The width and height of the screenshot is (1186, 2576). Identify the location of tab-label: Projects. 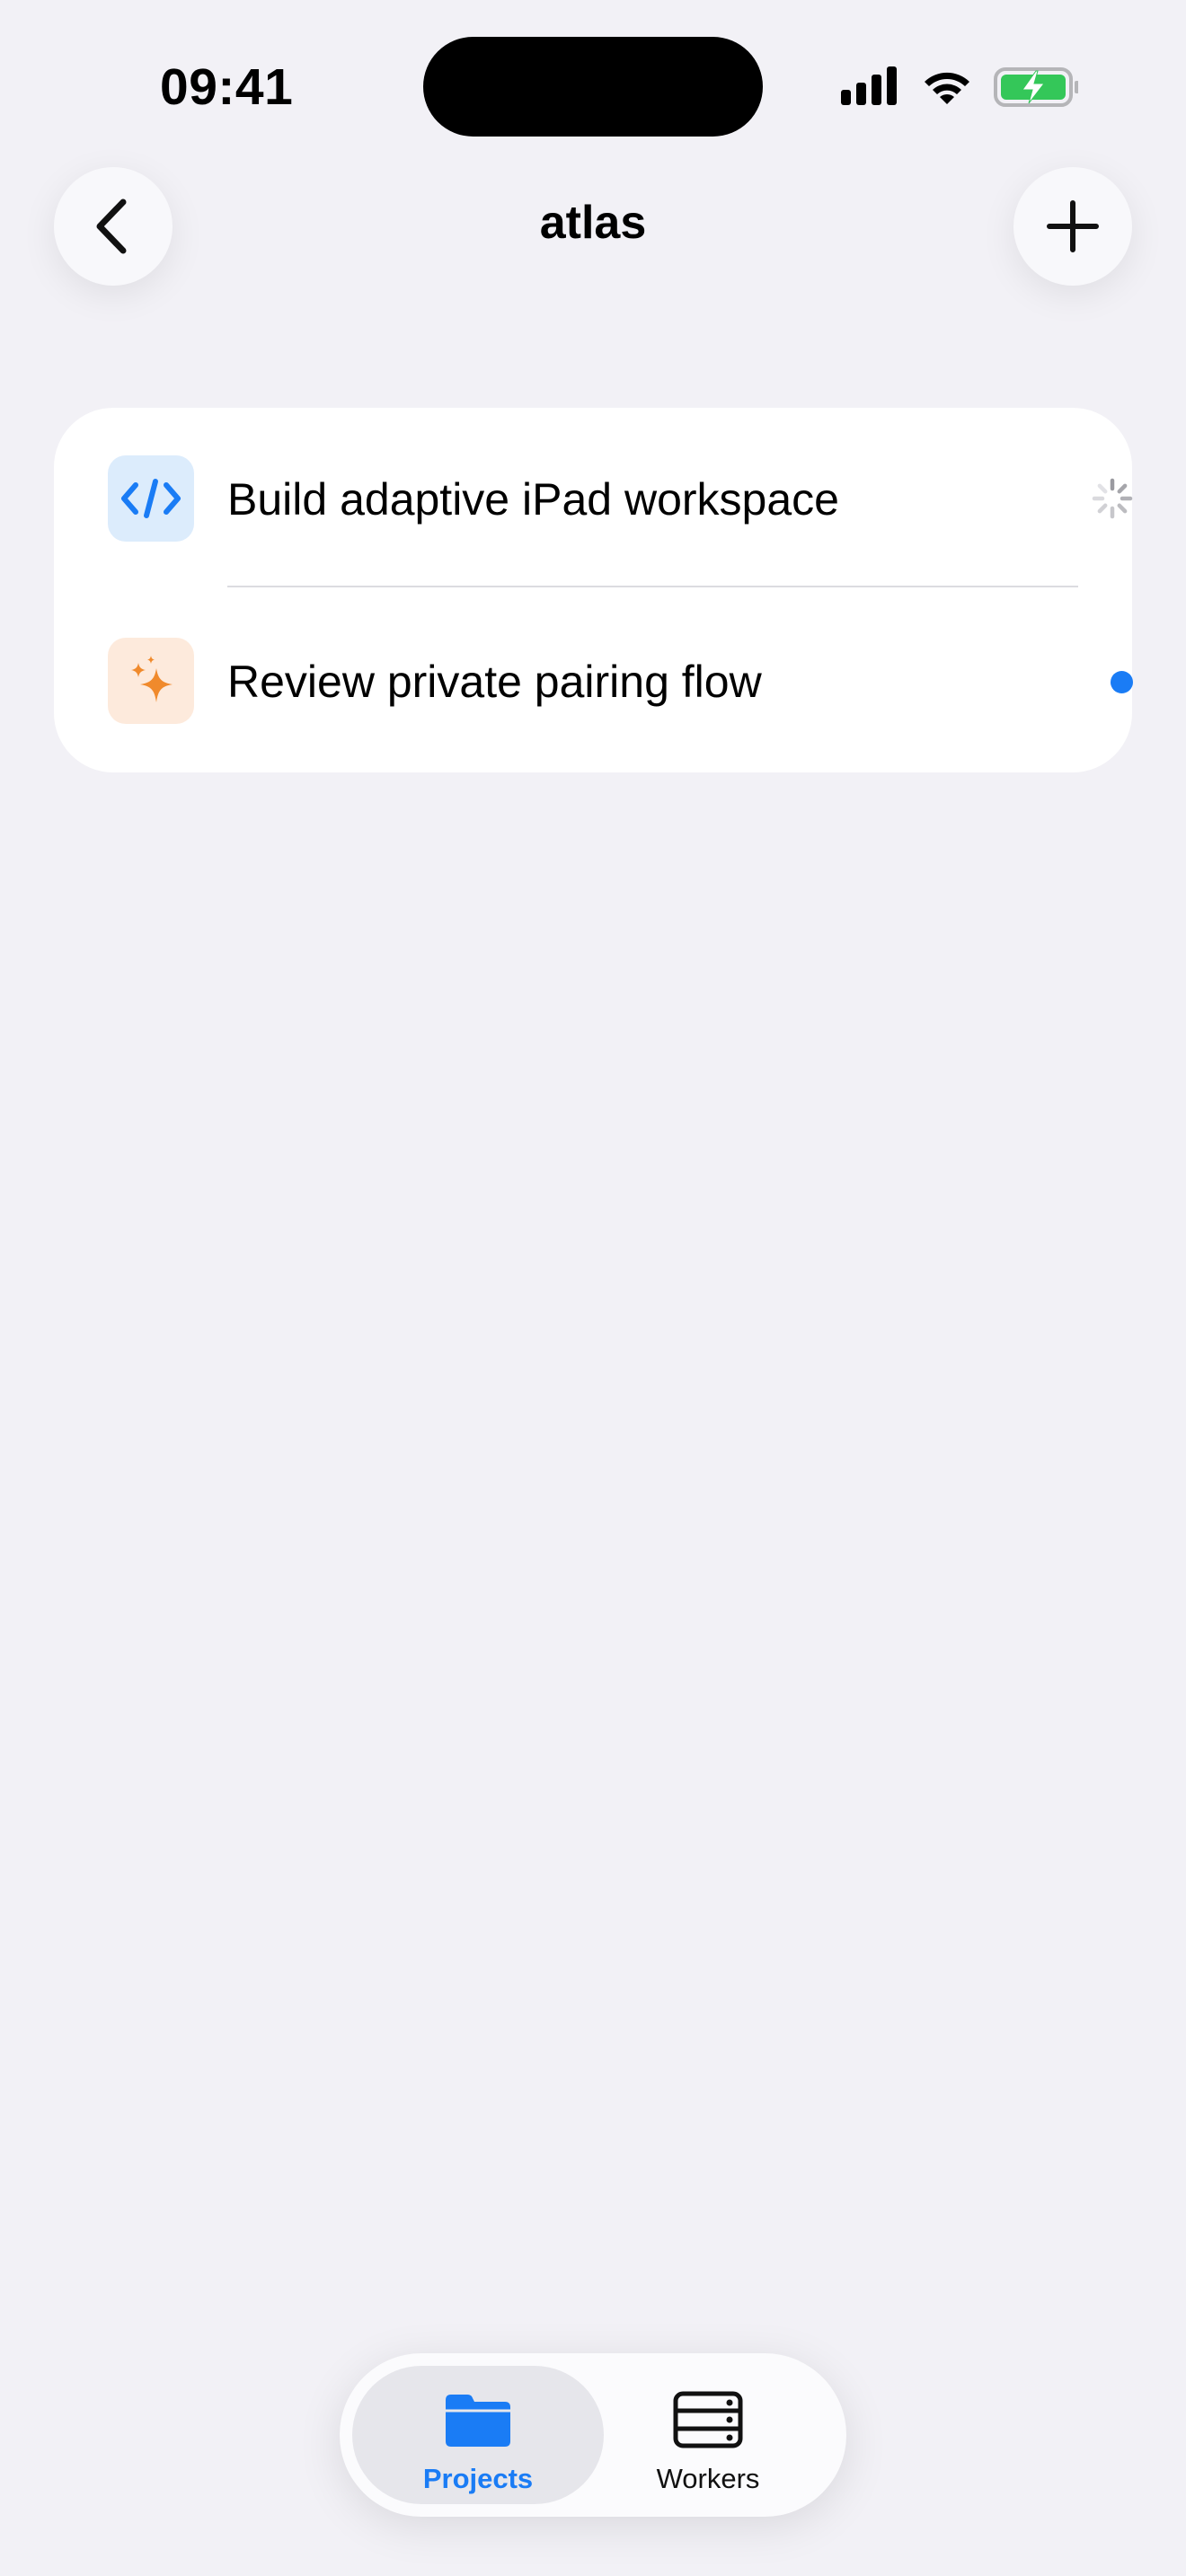
(478, 2478).